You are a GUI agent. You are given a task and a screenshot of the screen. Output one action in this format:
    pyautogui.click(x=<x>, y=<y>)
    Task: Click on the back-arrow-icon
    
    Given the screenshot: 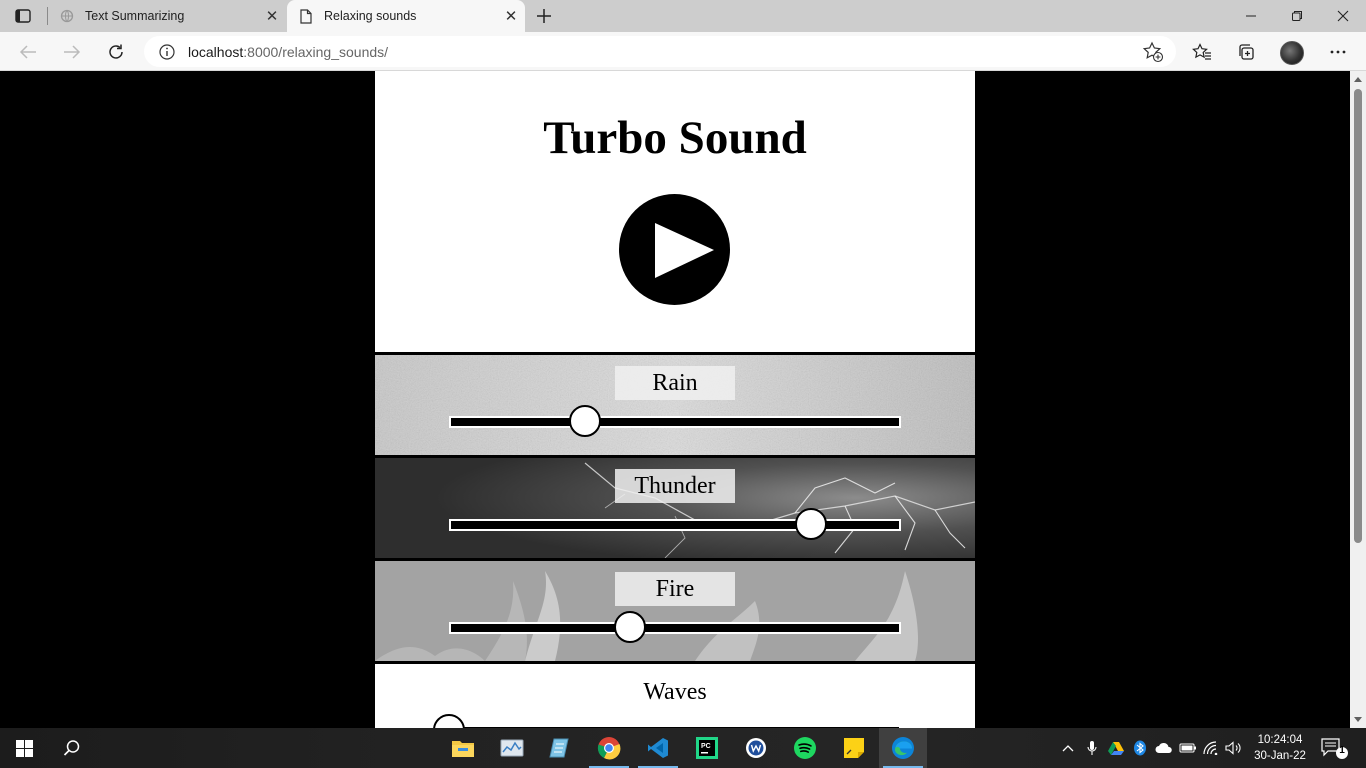 What is the action you would take?
    pyautogui.click(x=27, y=52)
    